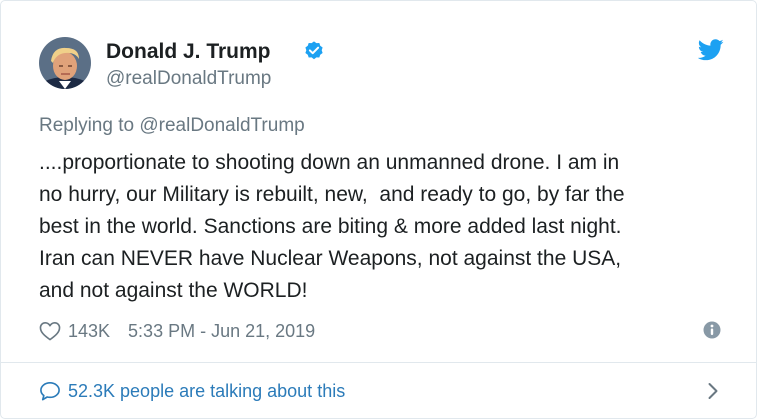  Describe the element at coordinates (188, 52) in the screenshot. I see `author-display-name: Donald J. Trump` at that location.